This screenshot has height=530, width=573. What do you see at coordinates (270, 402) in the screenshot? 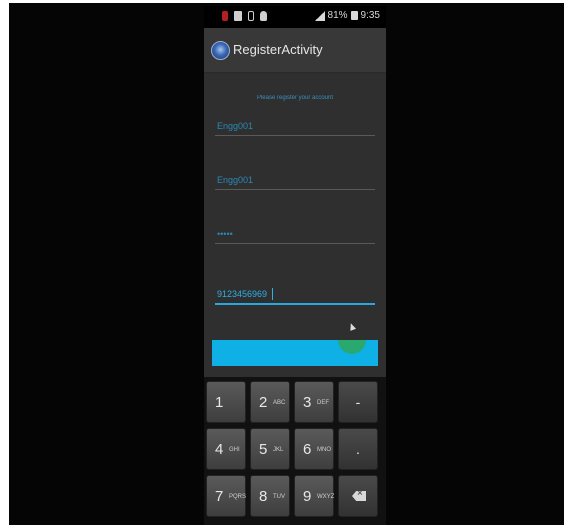
I see `key-2: 2 ABC` at bounding box center [270, 402].